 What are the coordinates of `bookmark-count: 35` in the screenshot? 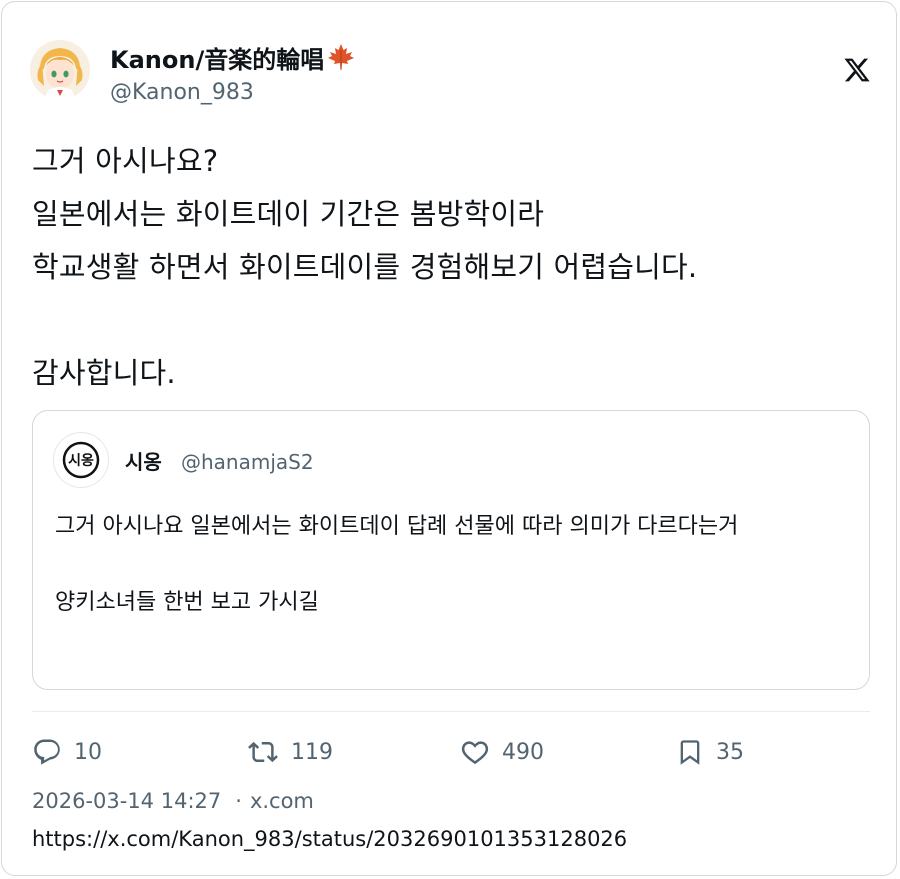 It's located at (730, 752).